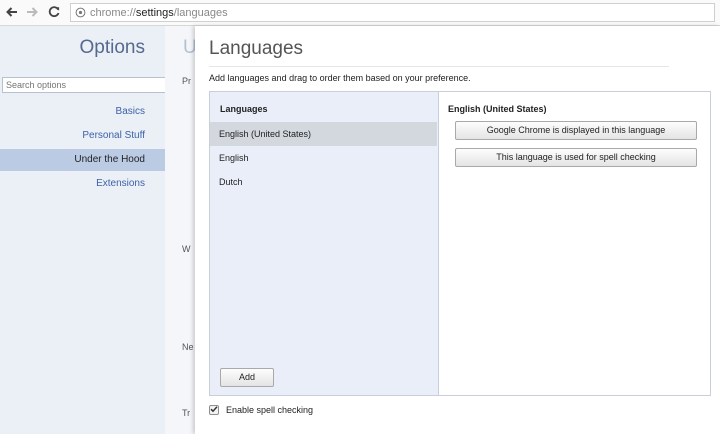 The image size is (720, 434). Describe the element at coordinates (392, 12) in the screenshot. I see `address-bar: chrome://settings/languages` at that location.